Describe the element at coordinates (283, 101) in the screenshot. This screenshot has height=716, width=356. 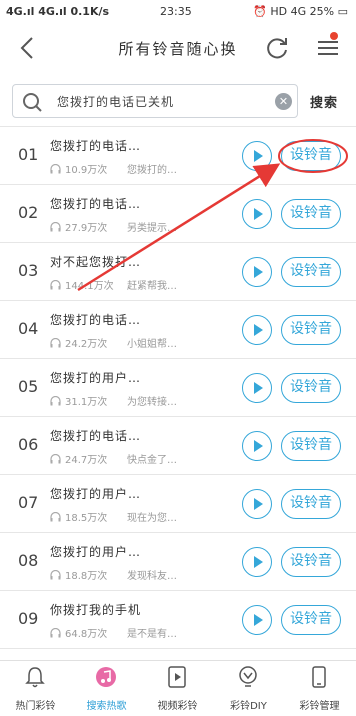
I see `clear-icon: ✕` at that location.